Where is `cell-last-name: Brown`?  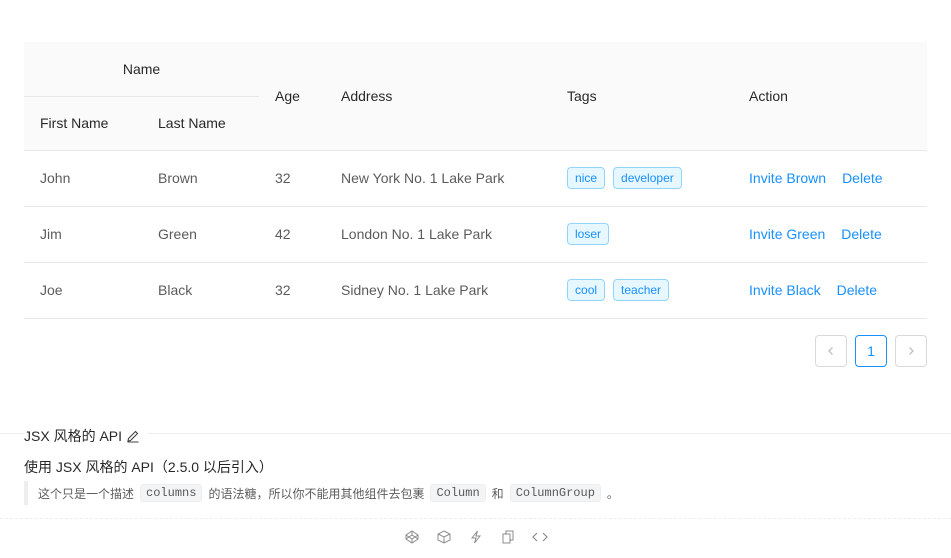
cell-last-name: Brown is located at coordinates (201, 178).